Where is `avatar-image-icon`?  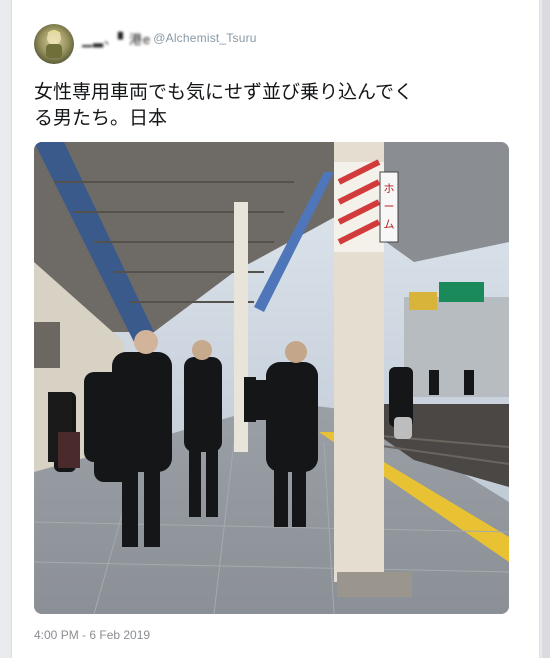 avatar-image-icon is located at coordinates (54, 44).